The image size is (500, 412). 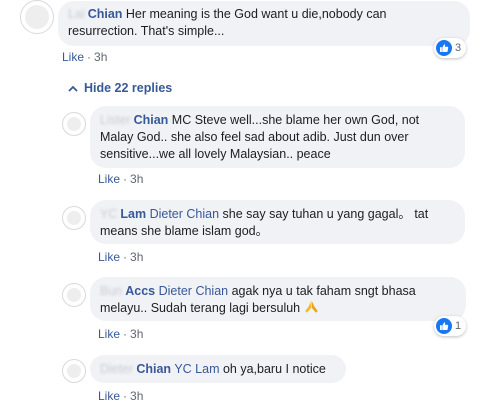 What do you see at coordinates (117, 369) in the screenshot?
I see `reply-author-blurred: Dieter` at bounding box center [117, 369].